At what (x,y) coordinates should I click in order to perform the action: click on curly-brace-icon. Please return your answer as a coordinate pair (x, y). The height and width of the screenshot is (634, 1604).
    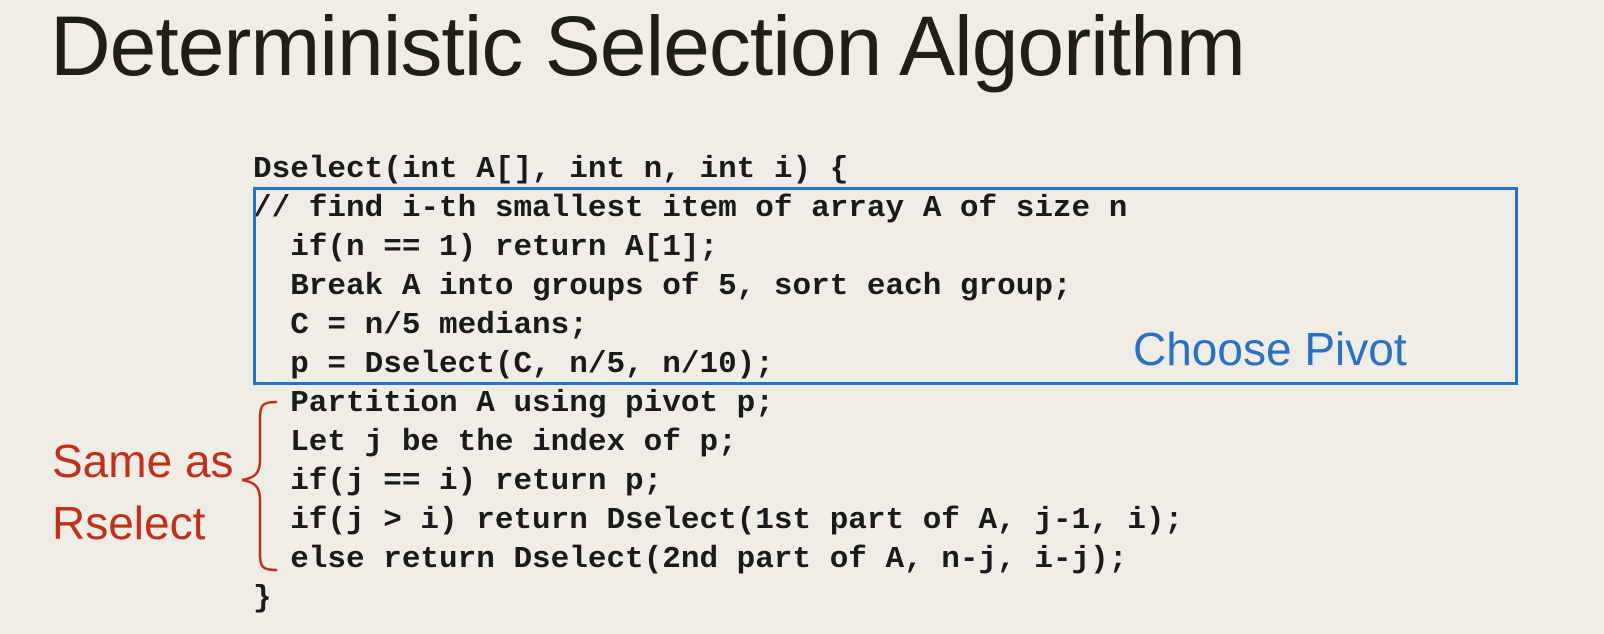
    Looking at the image, I should click on (259, 486).